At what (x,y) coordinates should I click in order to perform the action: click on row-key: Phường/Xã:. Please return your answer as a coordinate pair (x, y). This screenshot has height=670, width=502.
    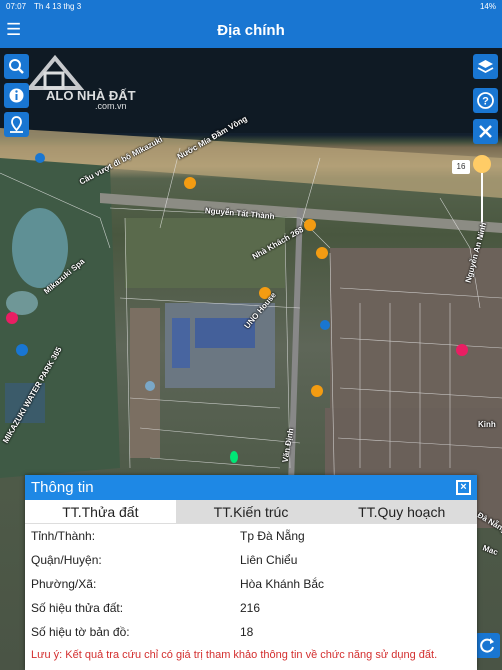
    Looking at the image, I should click on (64, 584).